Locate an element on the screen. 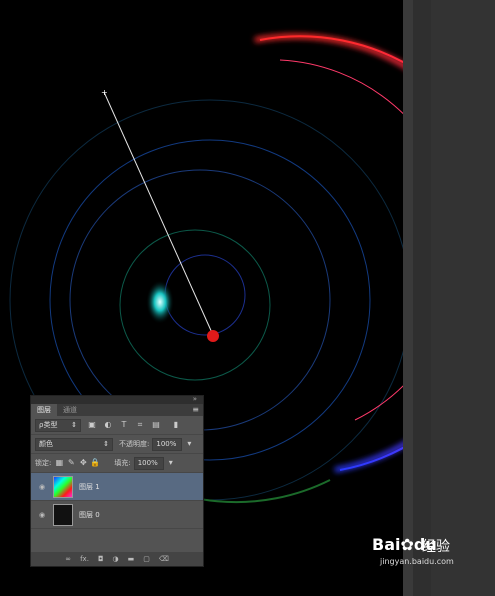 This screenshot has width=495, height=596. paw-icon: ✿ is located at coordinates (407, 544).